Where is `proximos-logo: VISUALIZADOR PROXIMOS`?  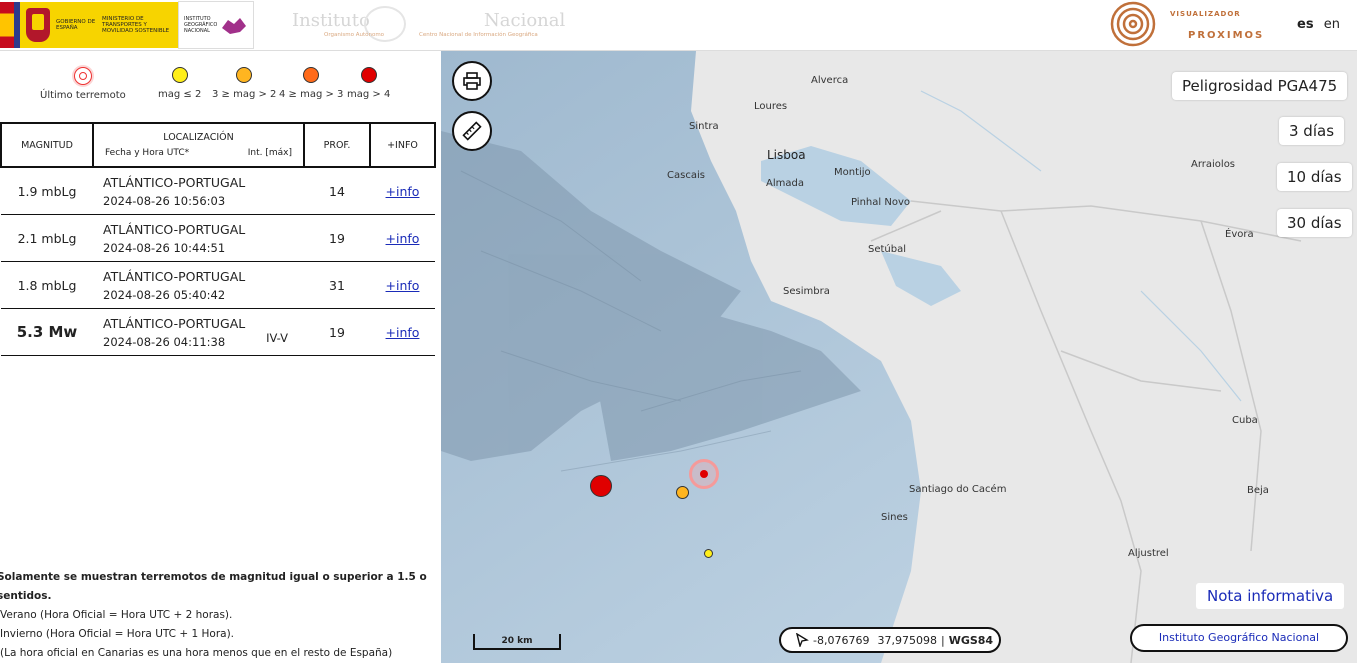
proximos-logo: VISUALIZADOR PROXIMOS is located at coordinates (1190, 25).